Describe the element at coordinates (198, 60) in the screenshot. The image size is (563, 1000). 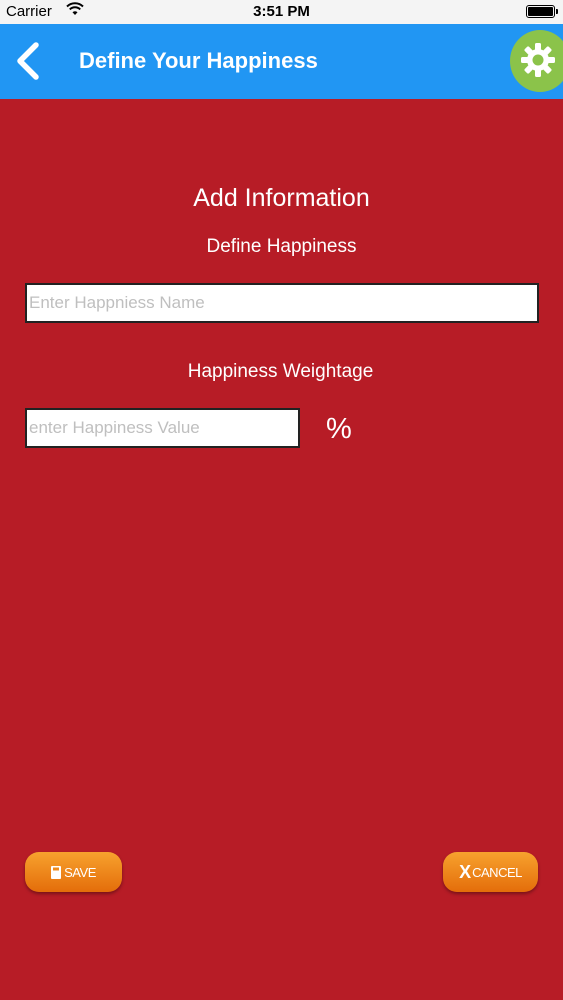
I see `page-title: Define Your Happiness` at that location.